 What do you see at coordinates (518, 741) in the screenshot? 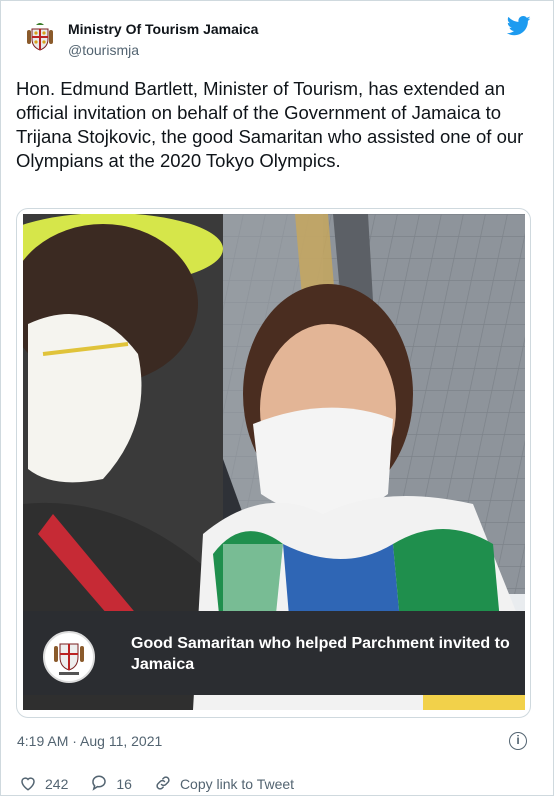
I see `info-icon: i` at bounding box center [518, 741].